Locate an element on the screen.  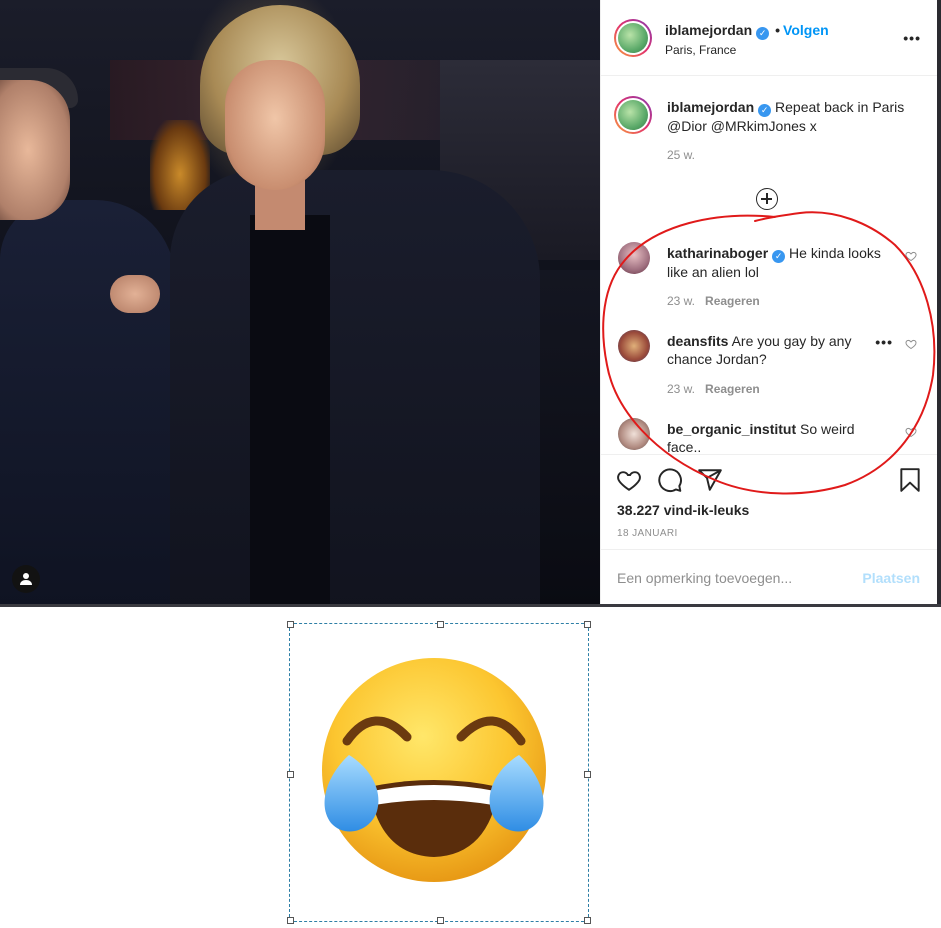
share-icon is located at coordinates (710, 480).